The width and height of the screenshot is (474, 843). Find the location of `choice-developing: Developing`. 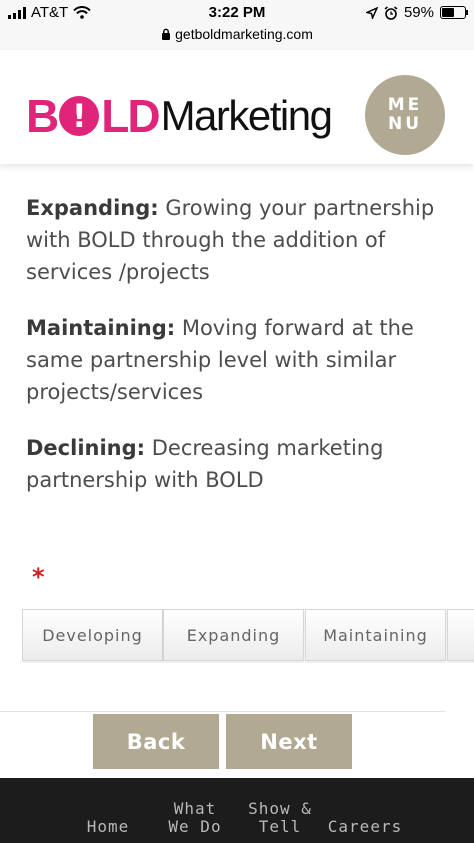

choice-developing: Developing is located at coordinates (92, 635).